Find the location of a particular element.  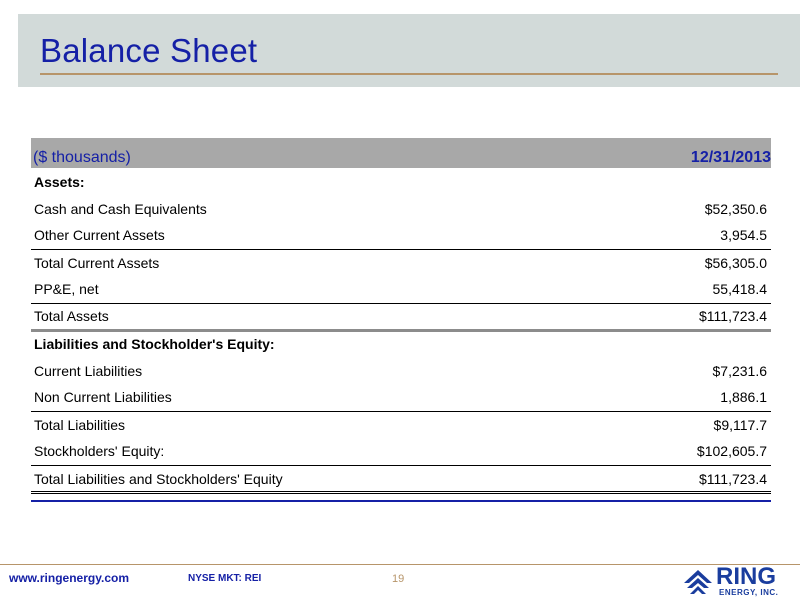

row-value: $9,117.7 is located at coordinates (681, 424).